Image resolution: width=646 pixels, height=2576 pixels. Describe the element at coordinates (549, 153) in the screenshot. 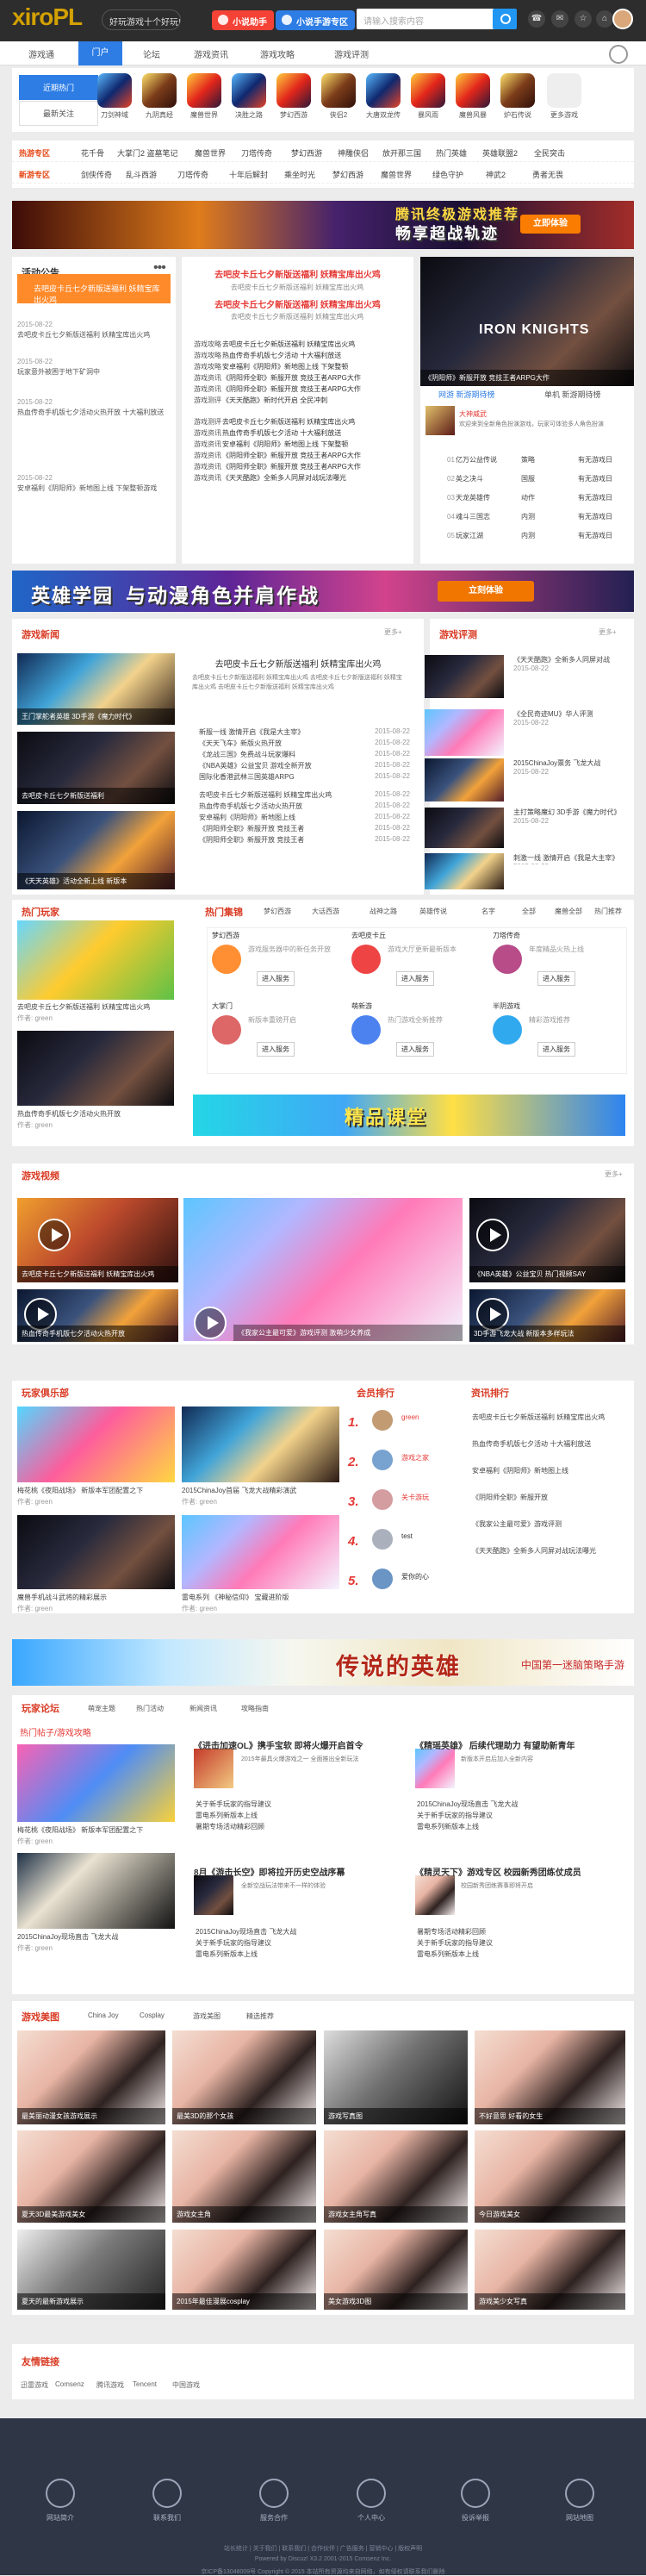

I see `tag-link: 全民突击` at that location.